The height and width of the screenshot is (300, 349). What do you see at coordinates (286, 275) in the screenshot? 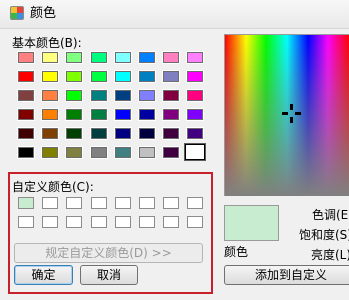
I see `add-to-custom-colors-button: 添加到自定义` at bounding box center [286, 275].